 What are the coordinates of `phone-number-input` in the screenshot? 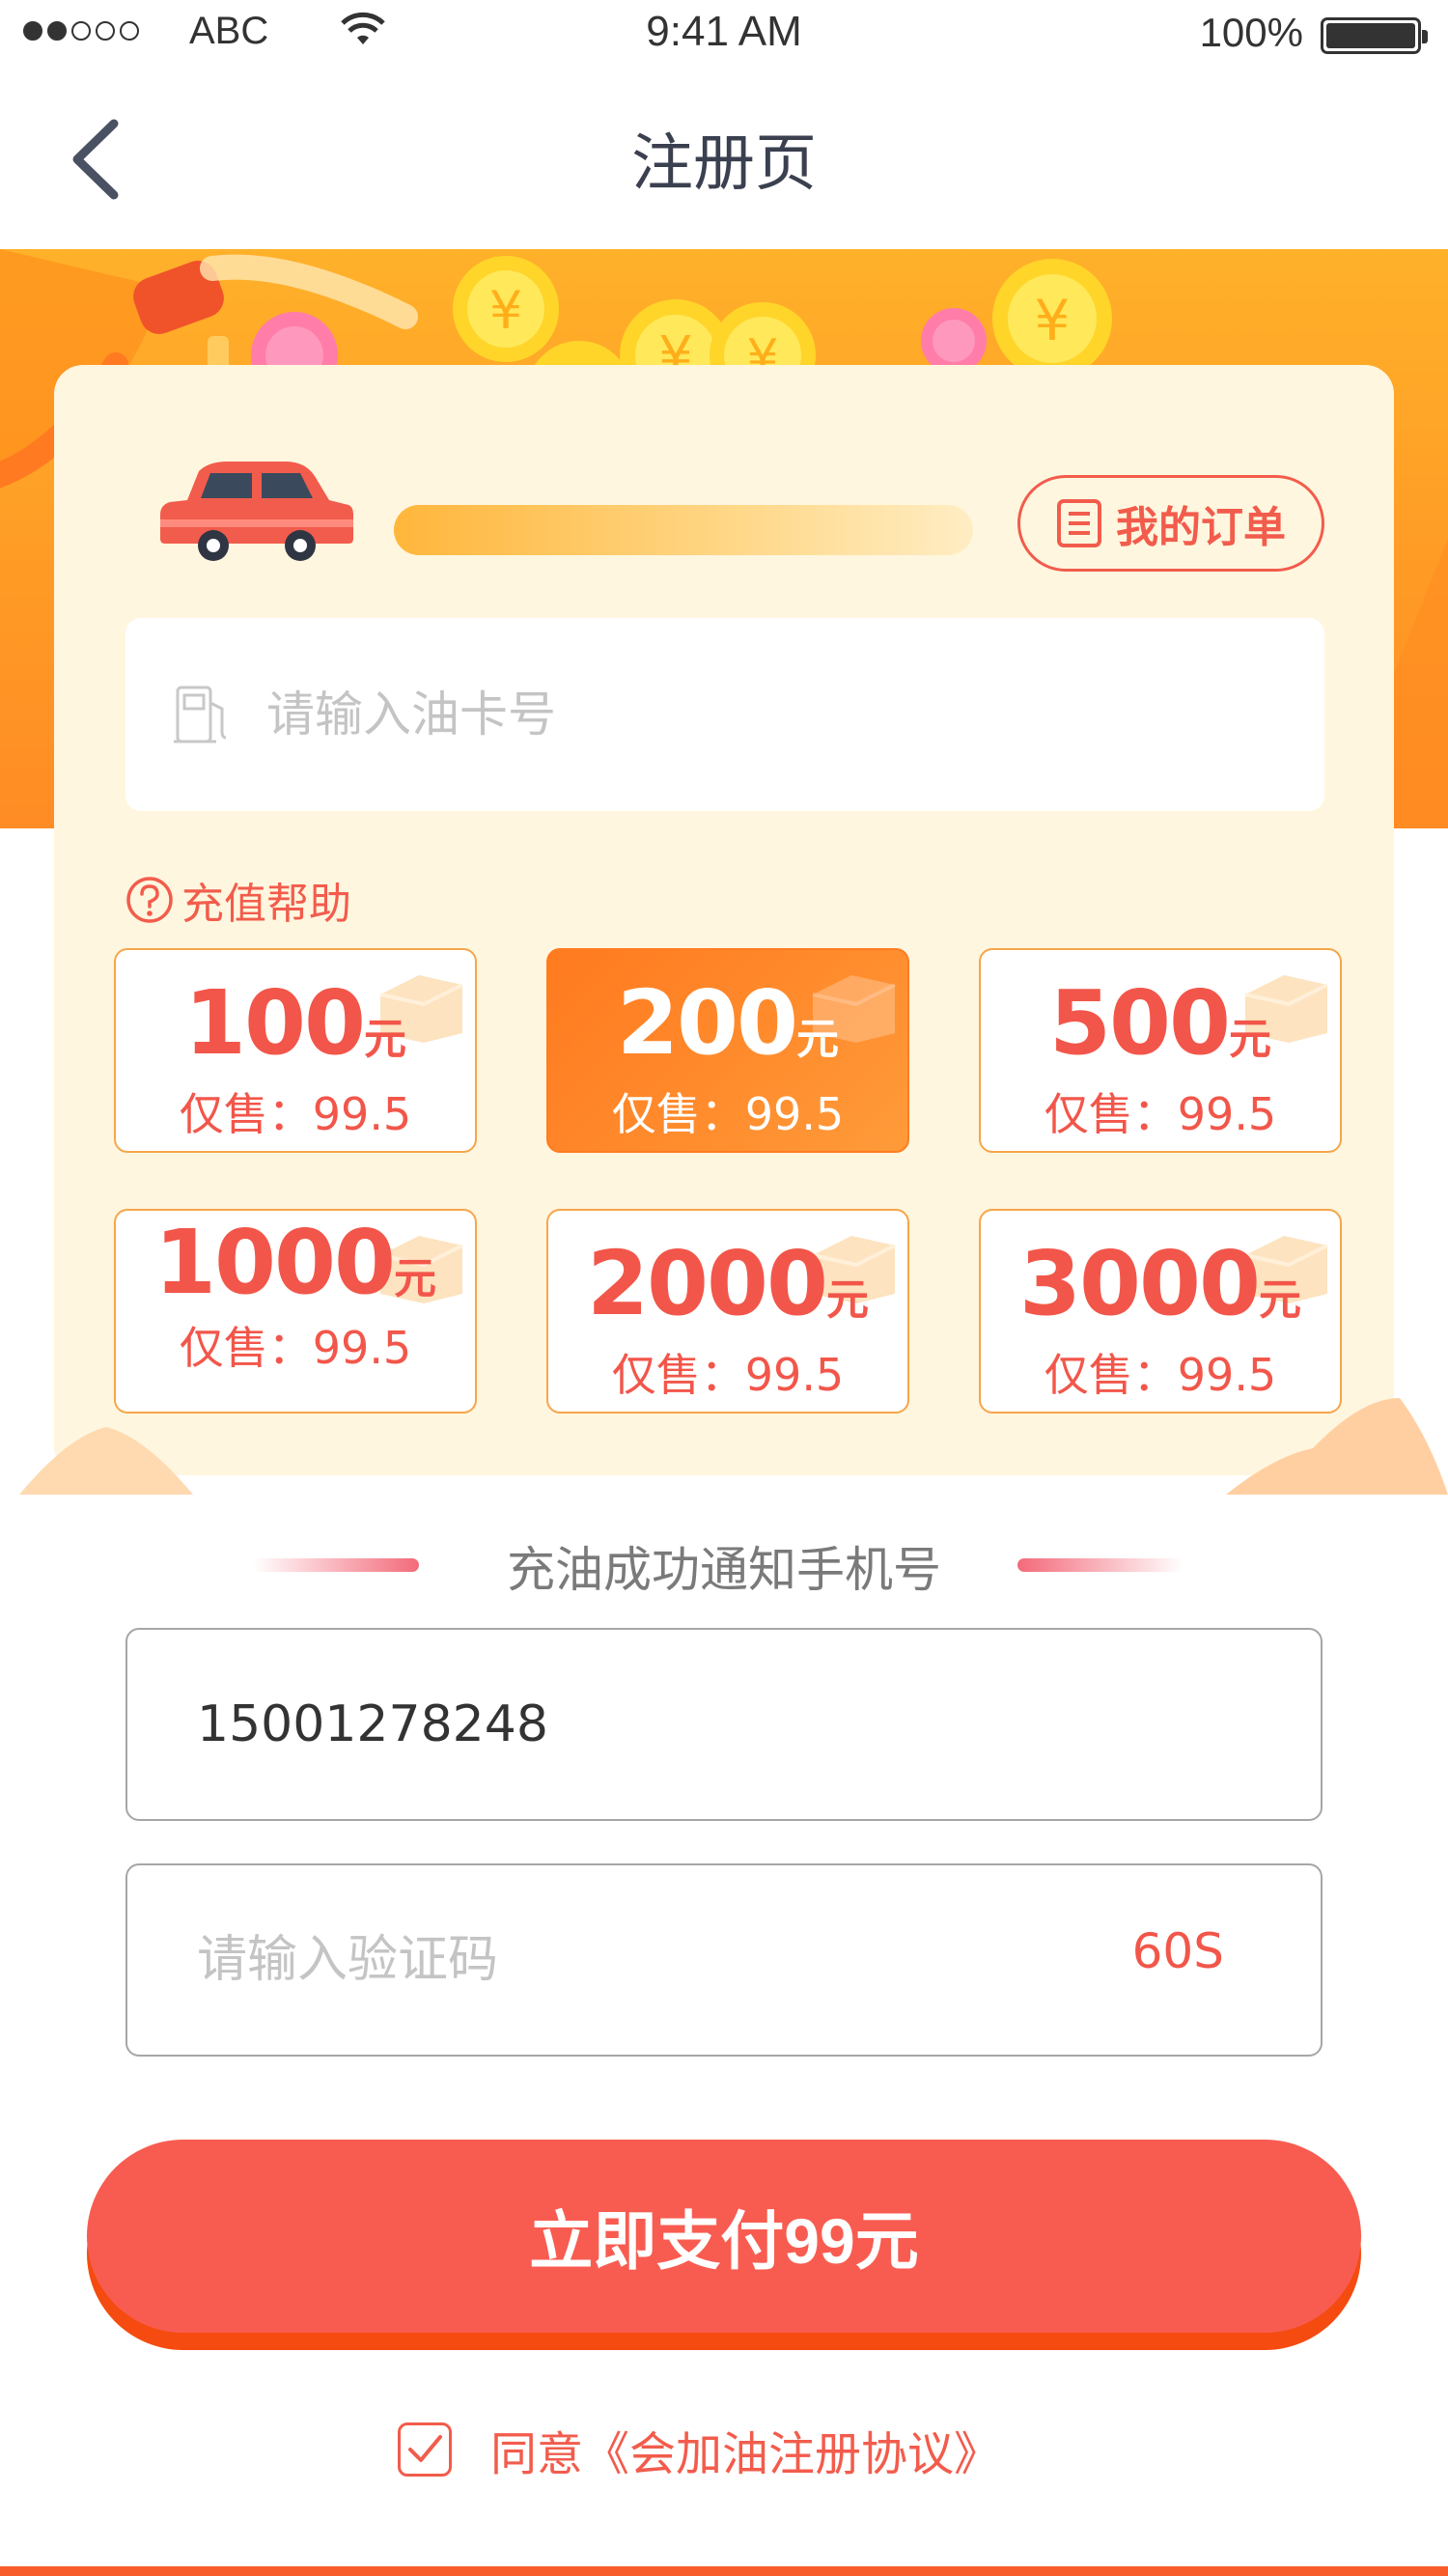 It's located at (607, 1724).